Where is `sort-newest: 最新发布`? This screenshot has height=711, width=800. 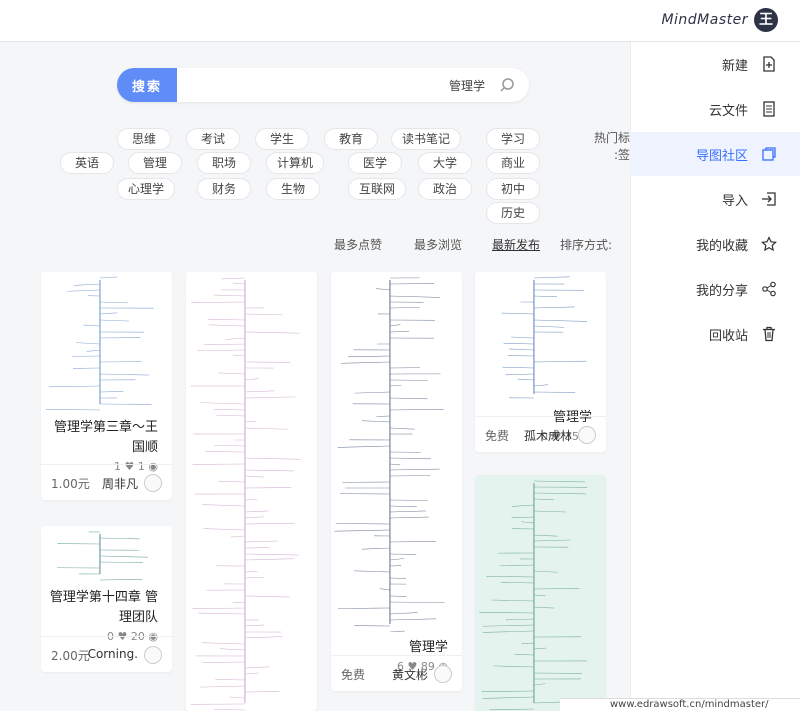
sort-newest: 最新发布 is located at coordinates (516, 244).